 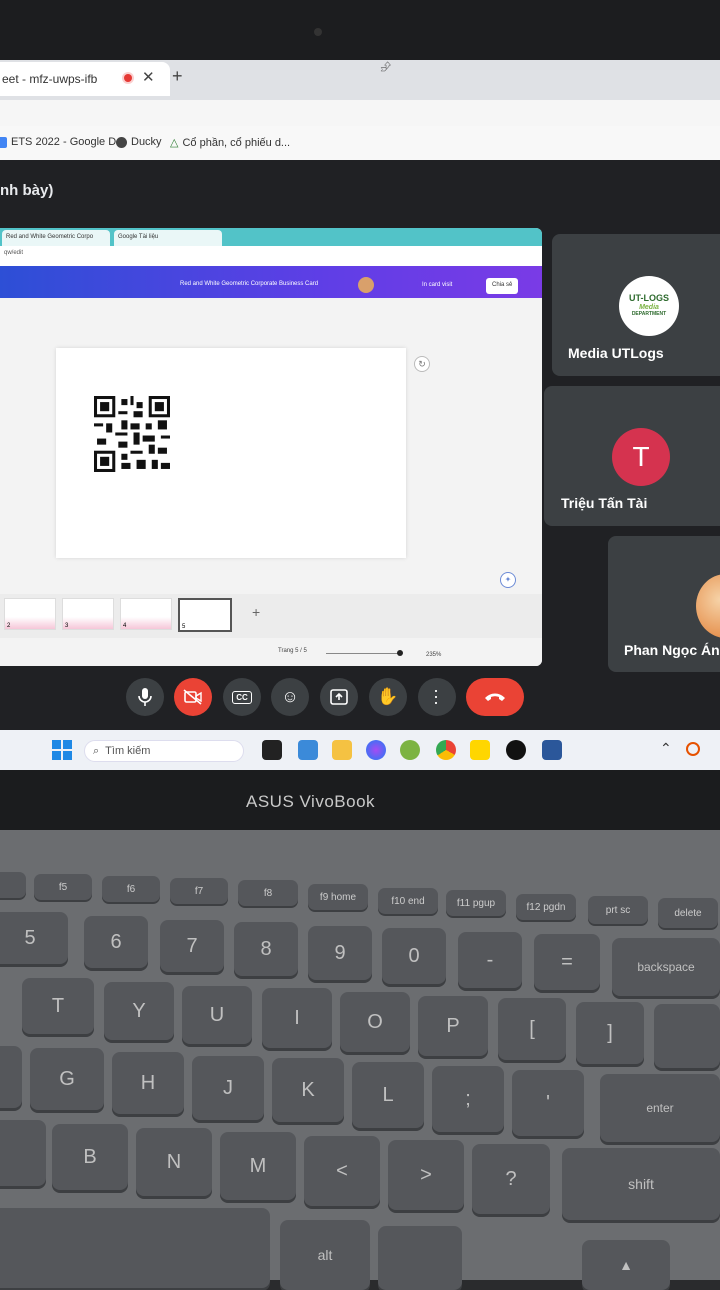 I want to click on fn-key: f6, so click(x=131, y=889).